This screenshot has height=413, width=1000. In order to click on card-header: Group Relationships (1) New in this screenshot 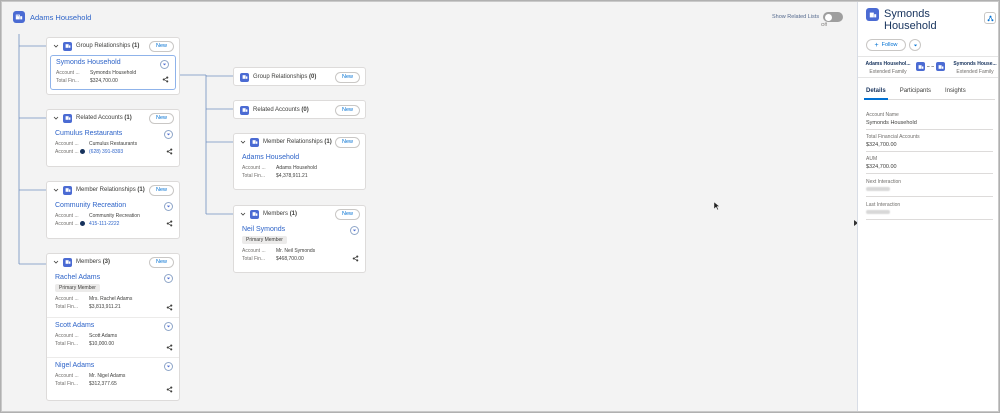, I will do `click(113, 46)`.